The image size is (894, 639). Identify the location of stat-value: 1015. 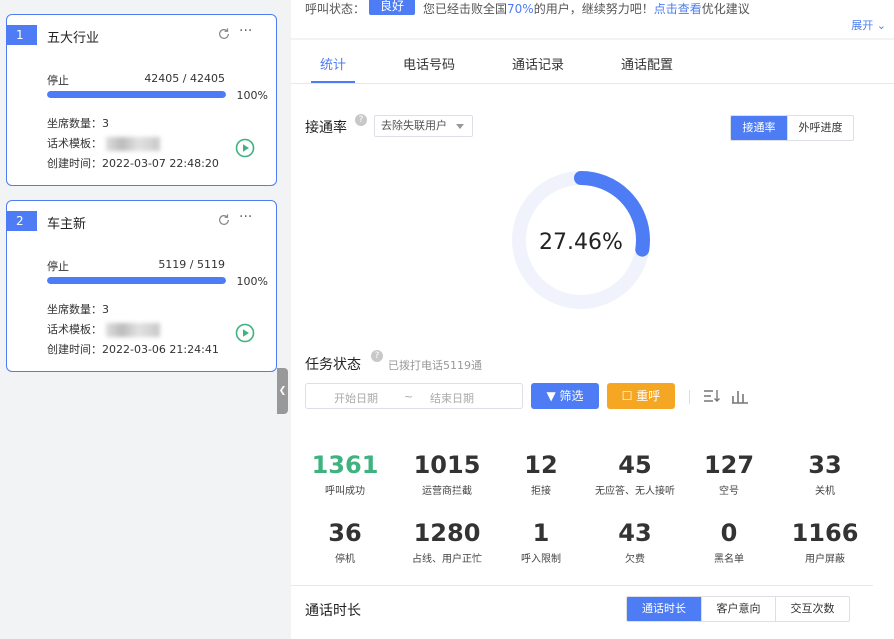
(447, 465).